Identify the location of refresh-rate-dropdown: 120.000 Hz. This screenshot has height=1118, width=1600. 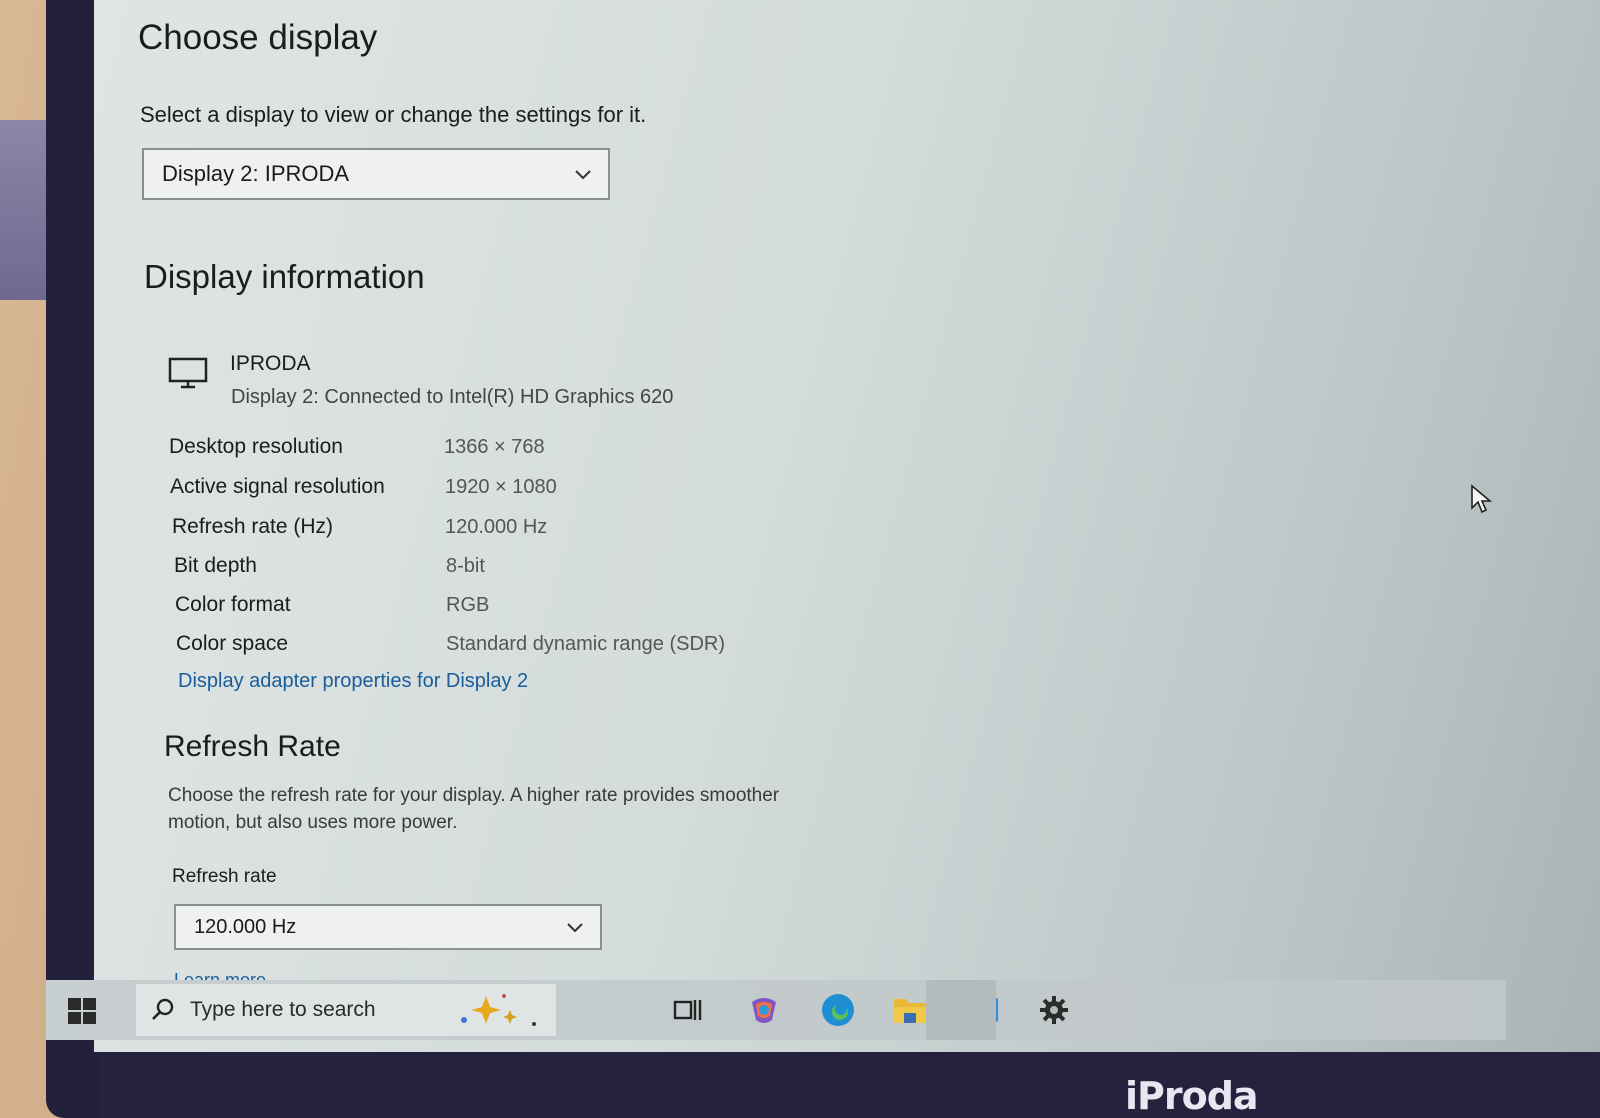
(388, 927).